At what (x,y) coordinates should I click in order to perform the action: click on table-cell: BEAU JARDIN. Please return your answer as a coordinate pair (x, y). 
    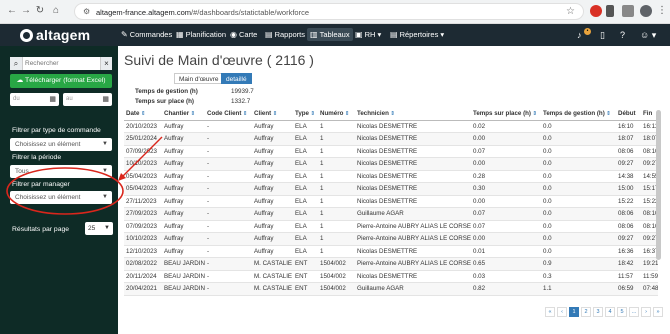
    Looking at the image, I should click on (183, 289).